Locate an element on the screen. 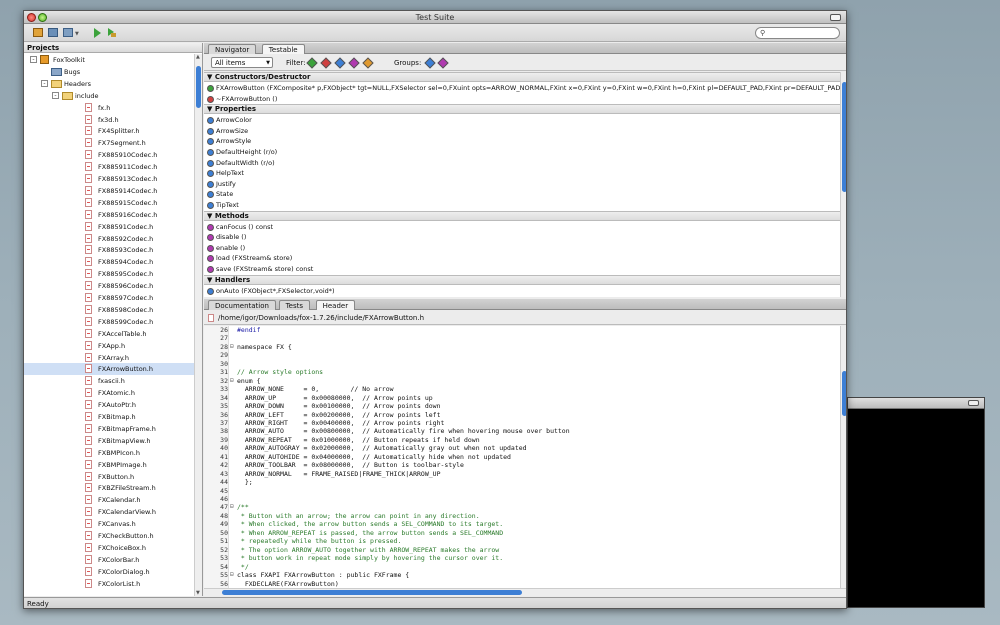  tree-file-item: FX88594Codec.h is located at coordinates (109, 262).